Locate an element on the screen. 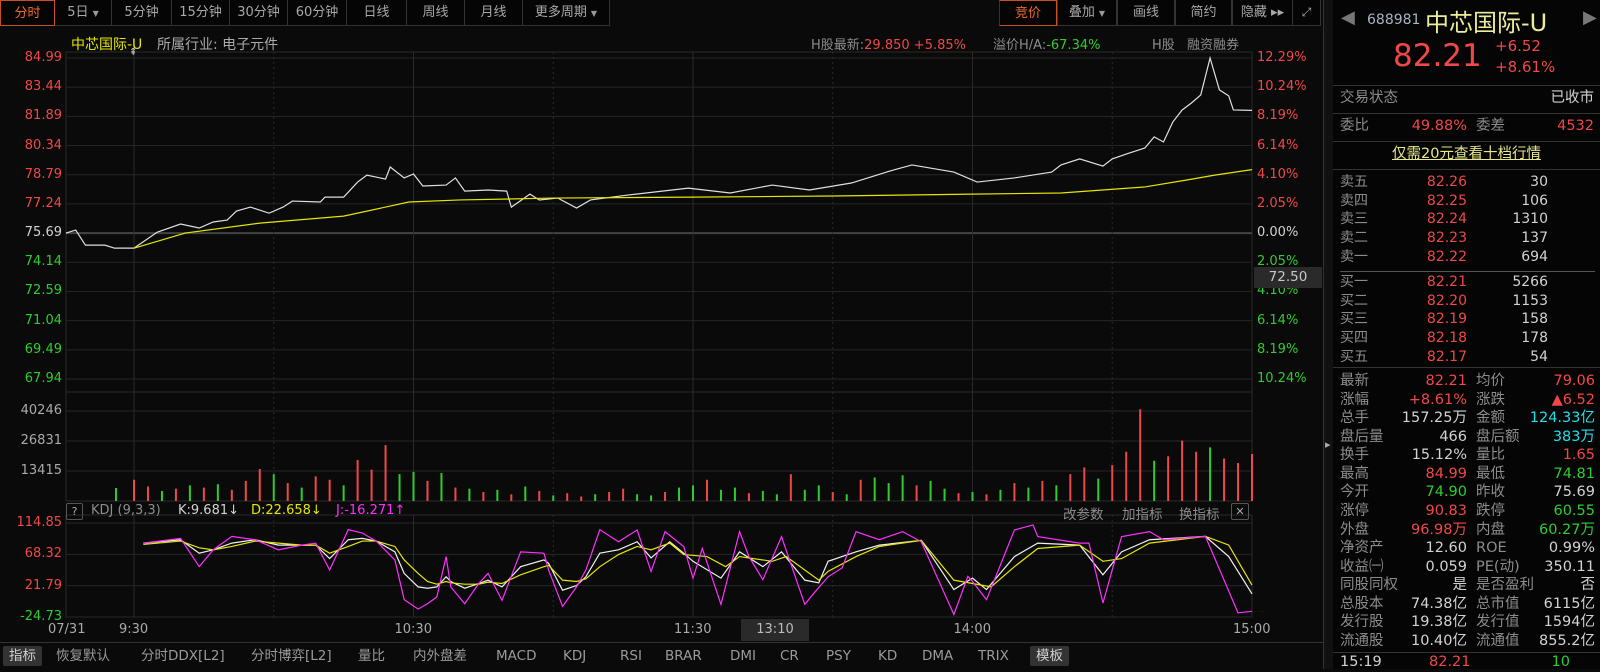 Image resolution: width=1600 pixels, height=672 pixels. tool-button-label: 简约 is located at coordinates (1203, 12).